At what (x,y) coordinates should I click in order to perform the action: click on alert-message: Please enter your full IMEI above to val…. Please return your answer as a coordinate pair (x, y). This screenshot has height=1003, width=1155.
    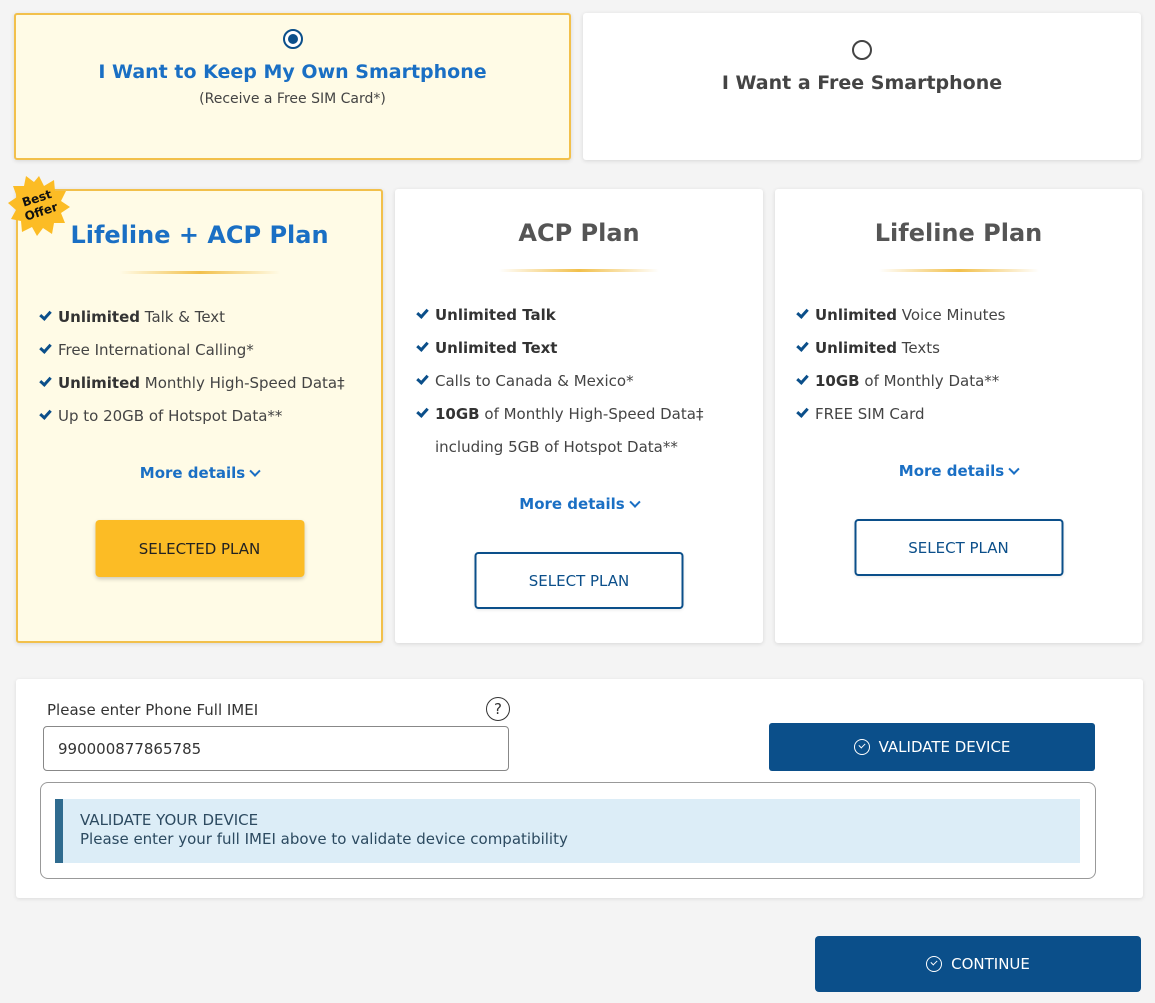
    Looking at the image, I should click on (324, 839).